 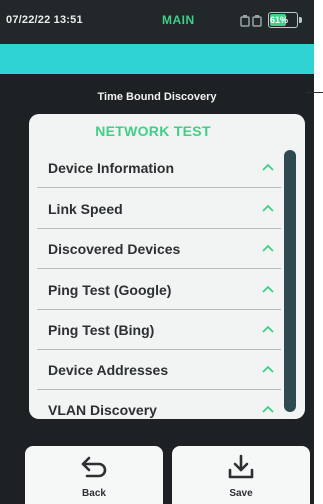 I want to click on list-item-vlan-discovery: VLAN Discovery, so click(x=159, y=404).